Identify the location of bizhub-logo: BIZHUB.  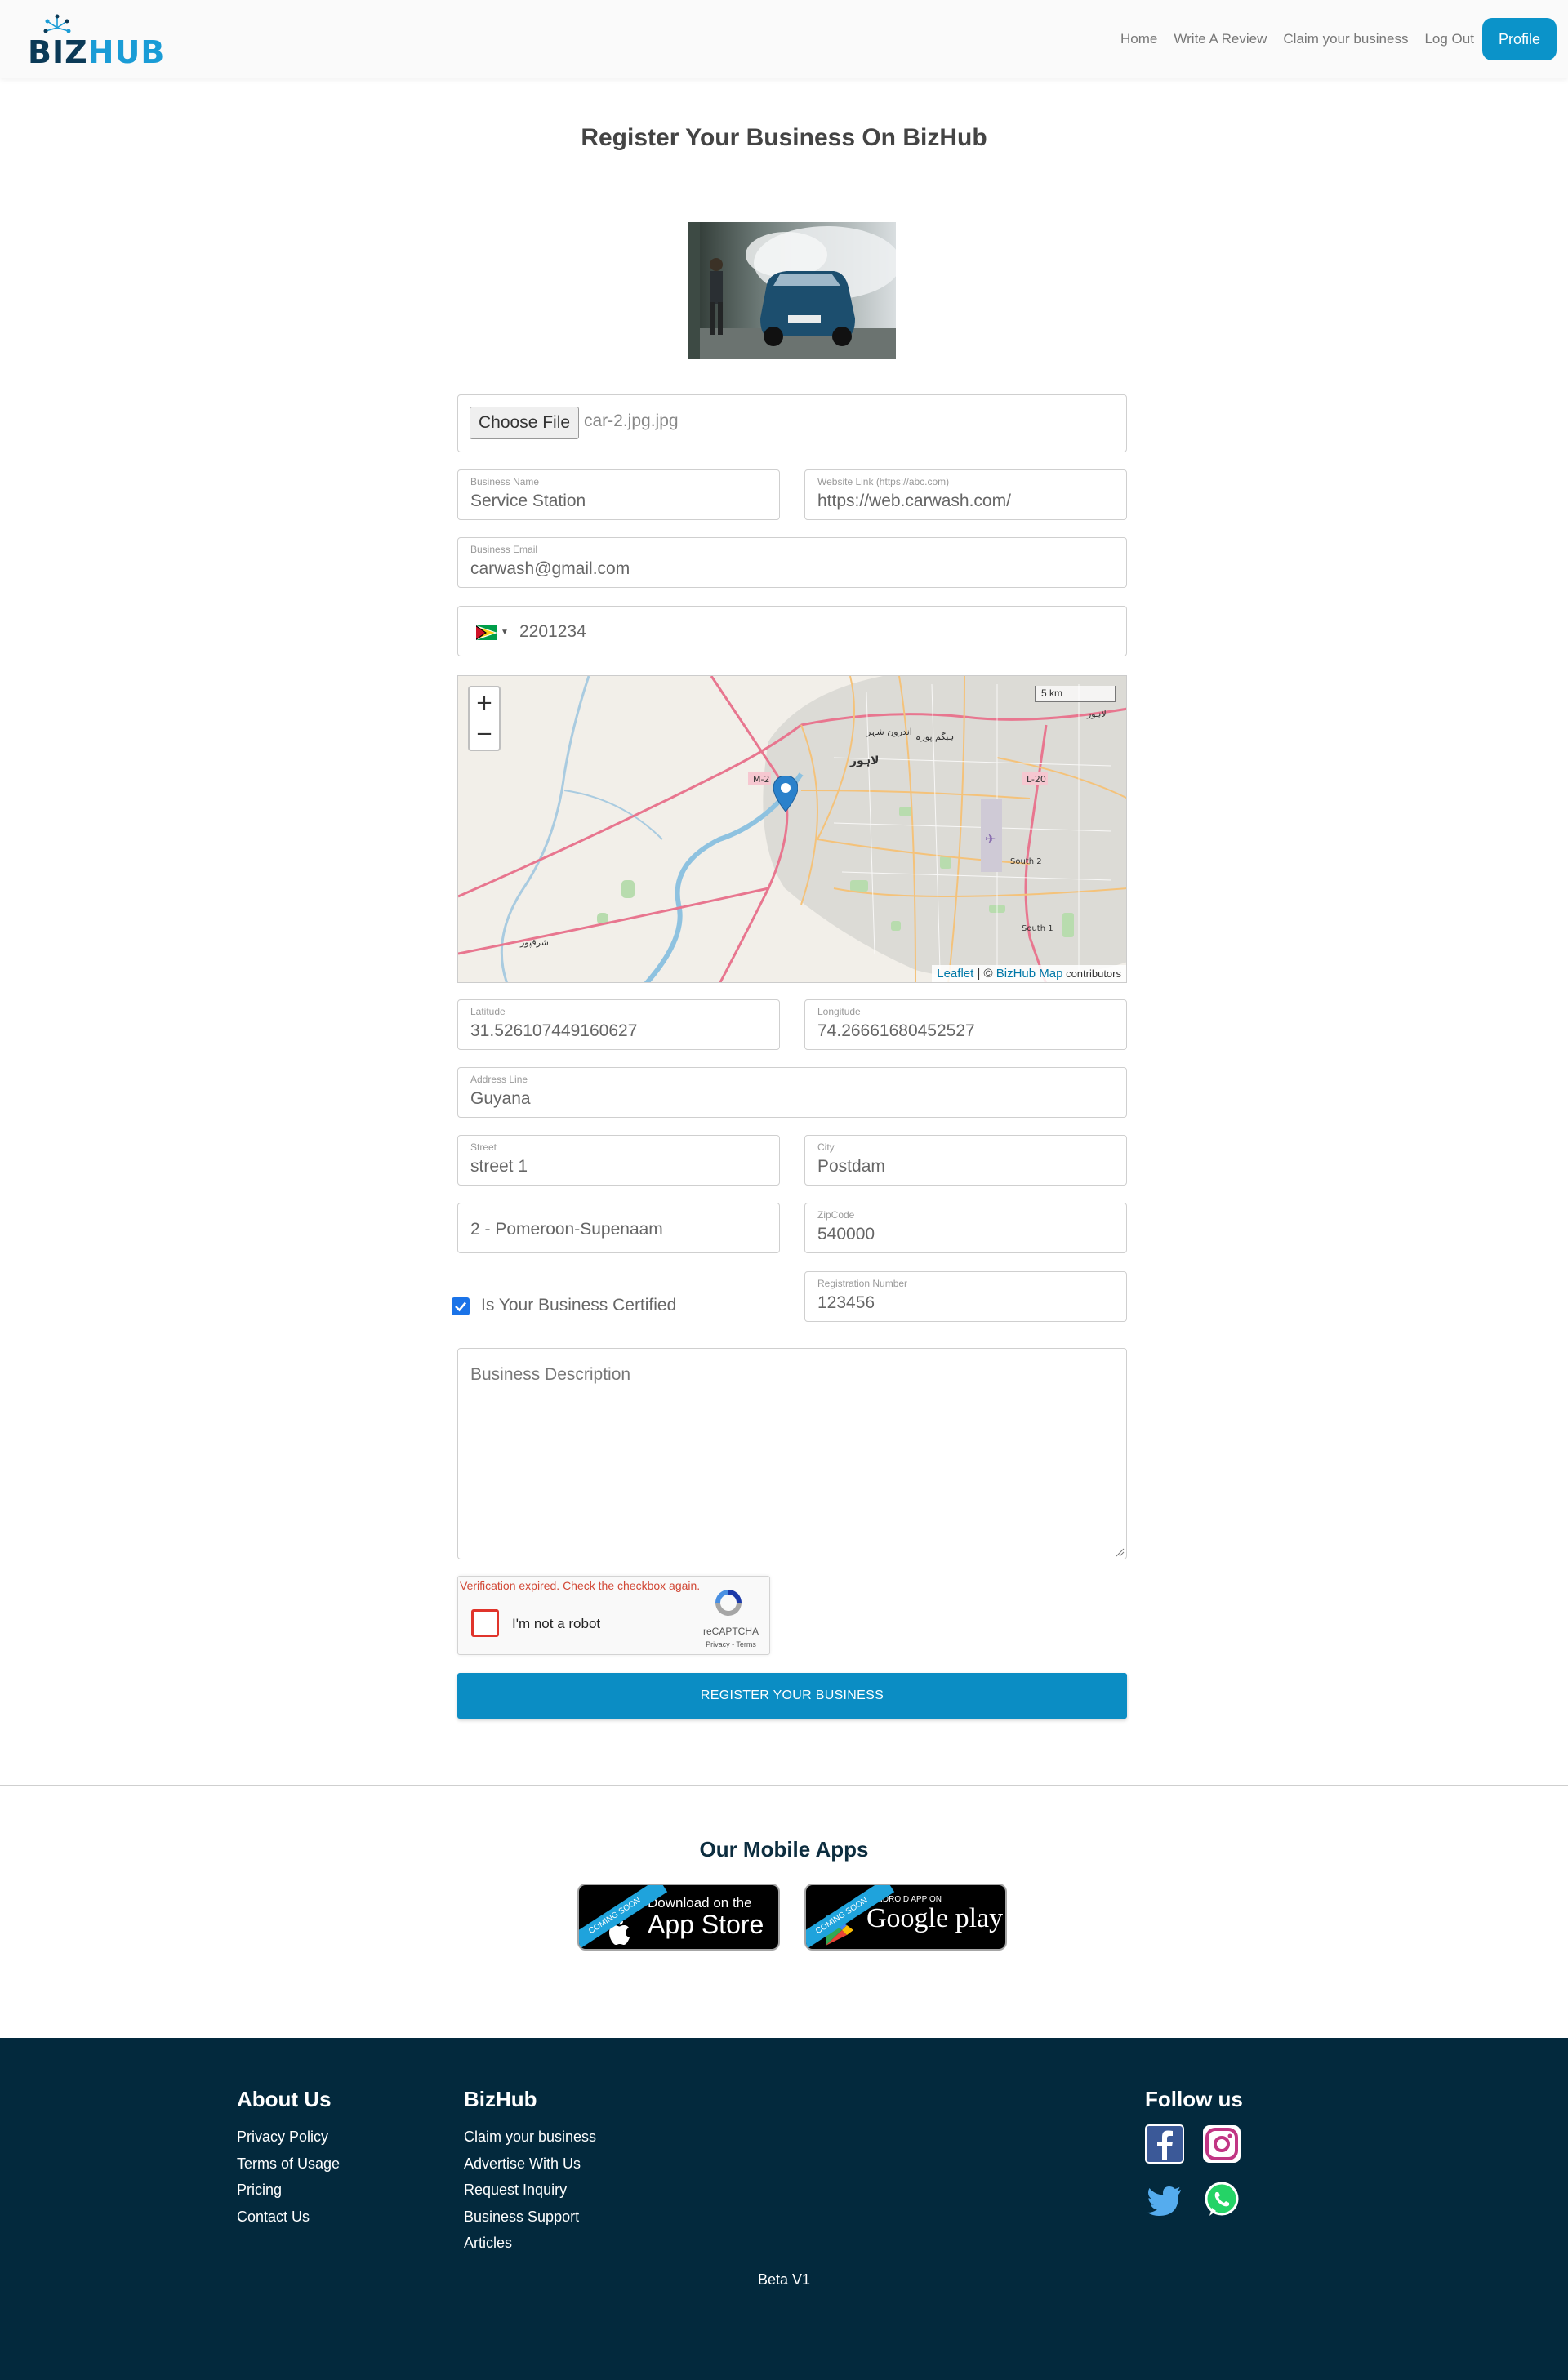
(96, 42).